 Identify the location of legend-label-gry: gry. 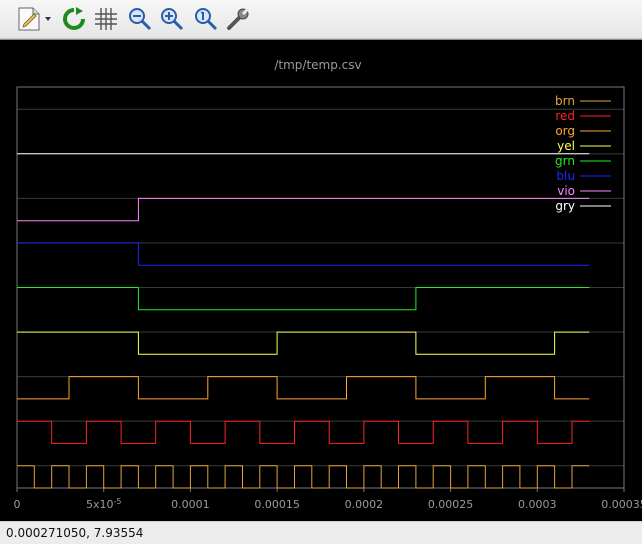
(565, 206).